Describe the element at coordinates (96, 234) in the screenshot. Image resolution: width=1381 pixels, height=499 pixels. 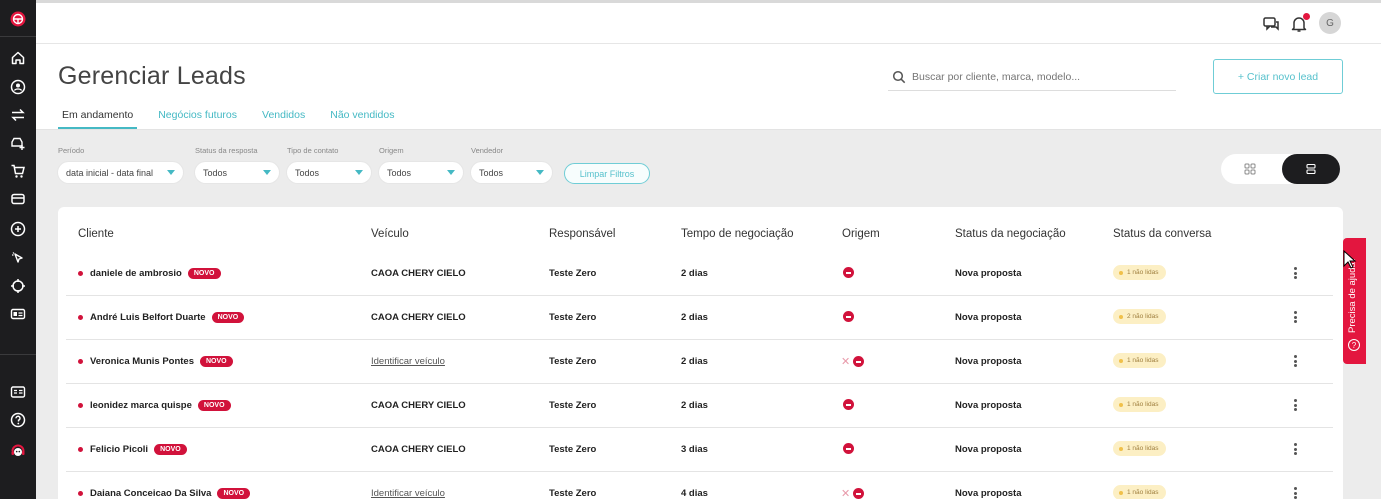
I see `column-header-cliente: Cliente` at that location.